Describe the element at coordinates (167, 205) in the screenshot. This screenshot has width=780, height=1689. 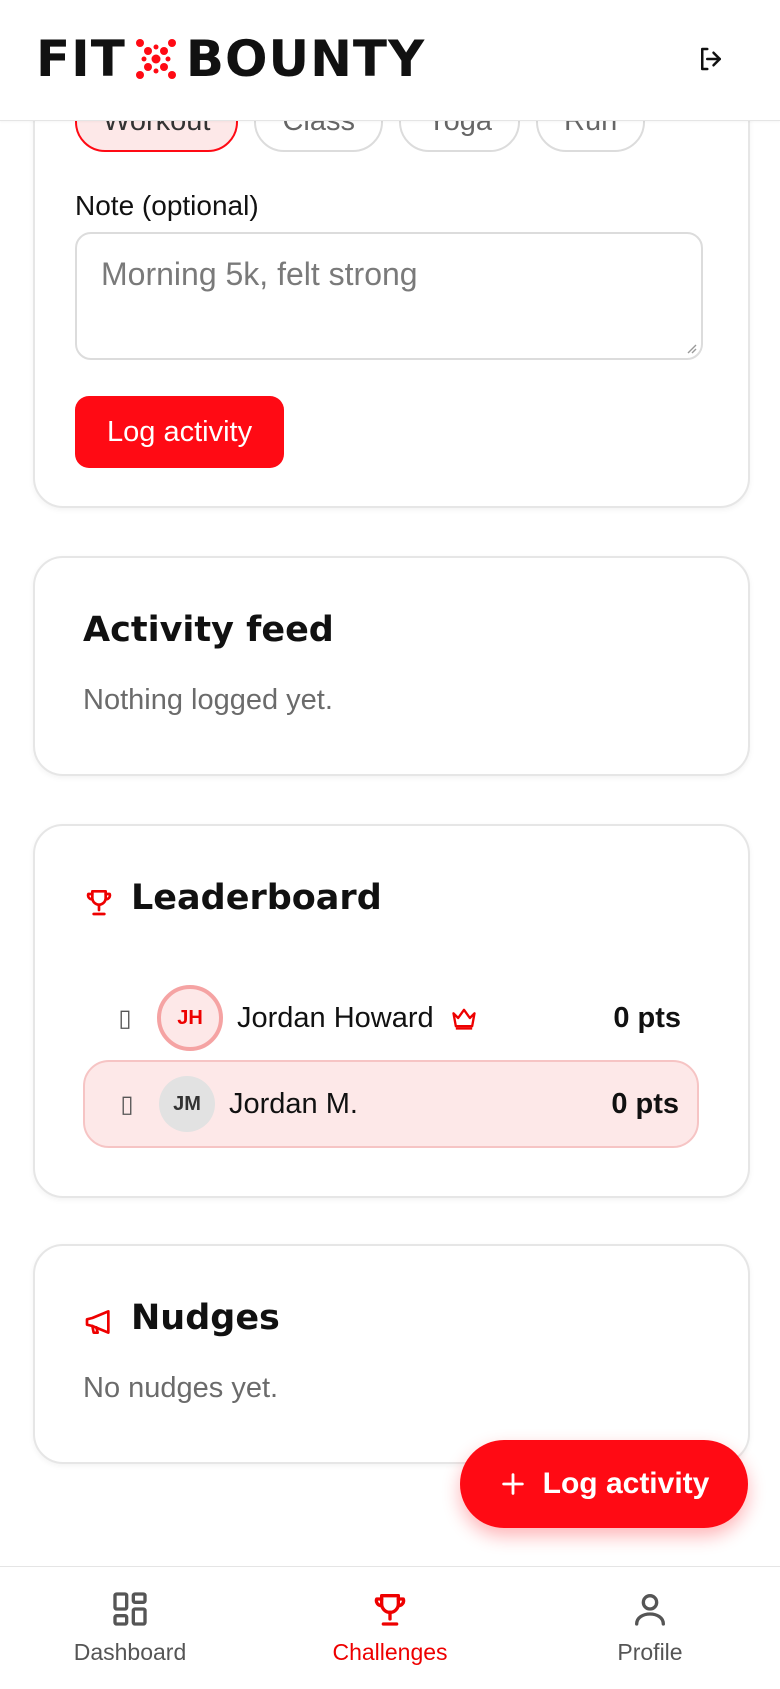
I see `note-label: Note (optional)` at that location.